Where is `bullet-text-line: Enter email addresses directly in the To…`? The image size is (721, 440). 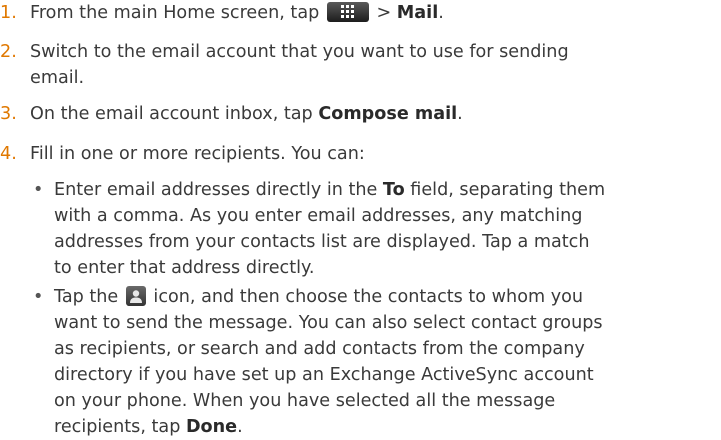
bullet-text-line: Enter email addresses directly in the To… is located at coordinates (386, 190).